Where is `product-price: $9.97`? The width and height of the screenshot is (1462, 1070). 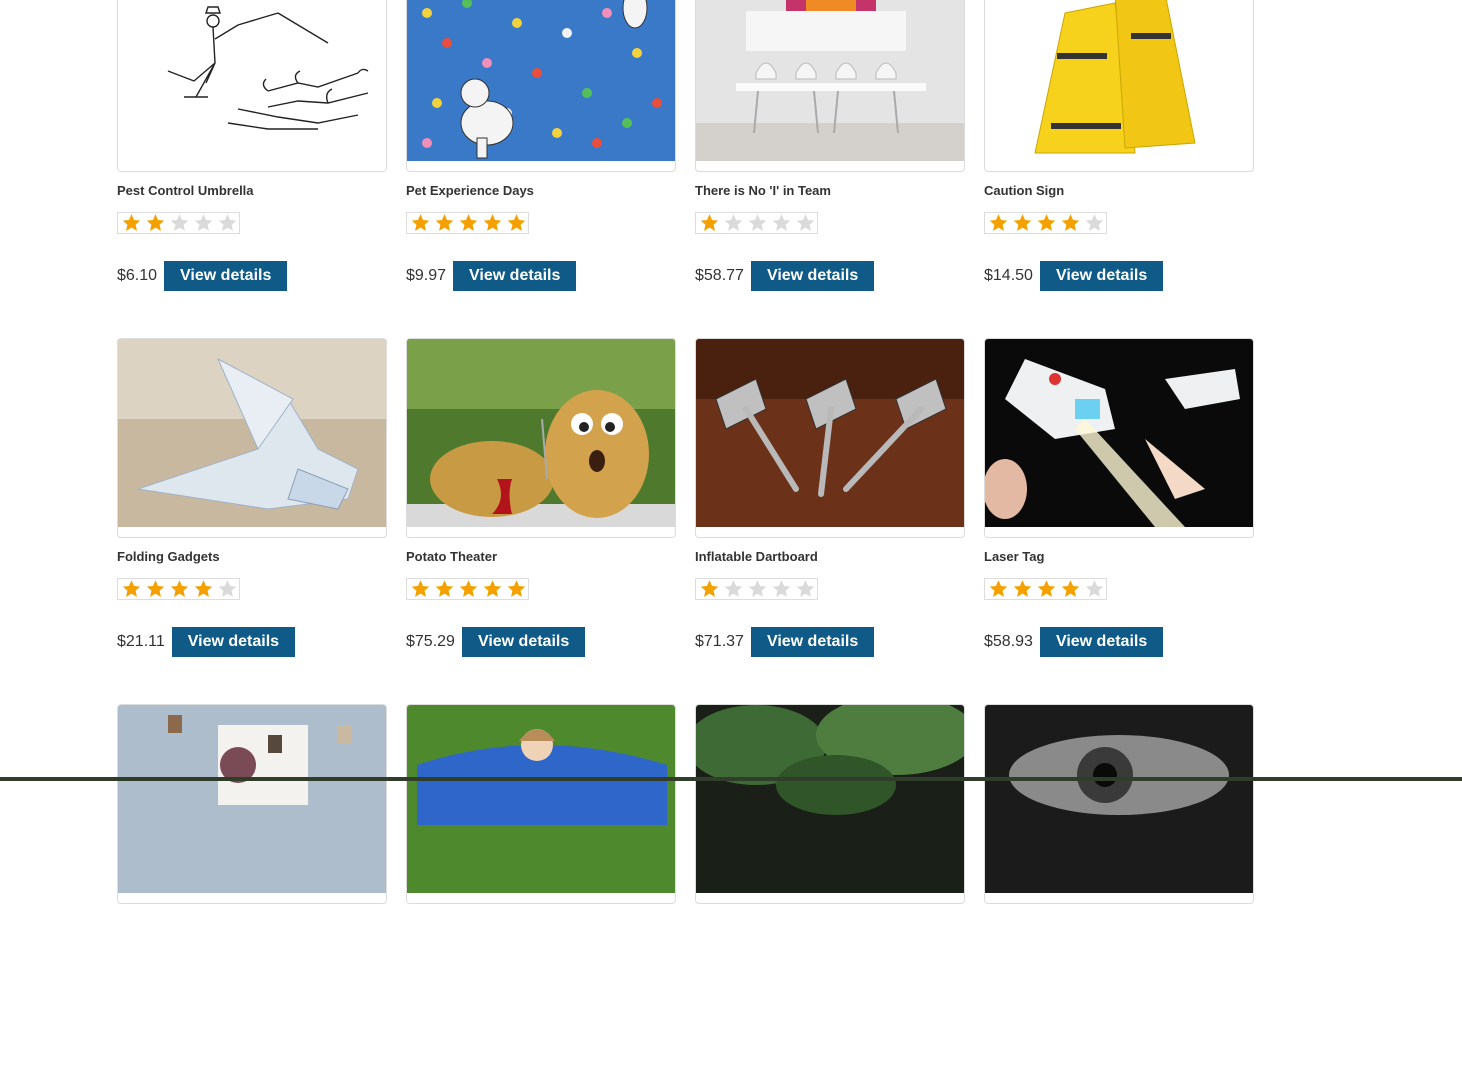 product-price: $9.97 is located at coordinates (426, 276).